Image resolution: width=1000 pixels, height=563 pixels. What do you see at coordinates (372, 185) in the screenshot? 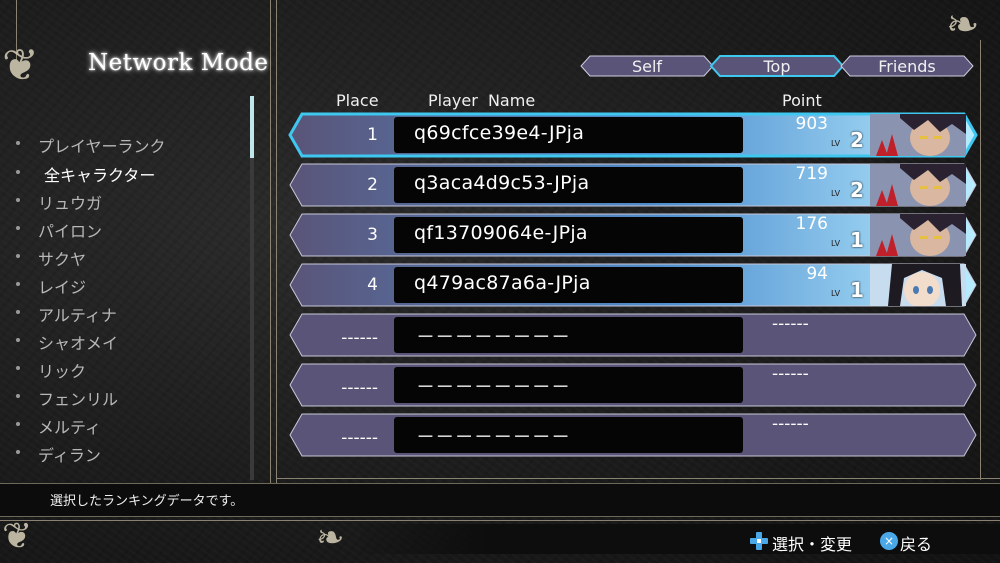
I see `row-place: 2` at bounding box center [372, 185].